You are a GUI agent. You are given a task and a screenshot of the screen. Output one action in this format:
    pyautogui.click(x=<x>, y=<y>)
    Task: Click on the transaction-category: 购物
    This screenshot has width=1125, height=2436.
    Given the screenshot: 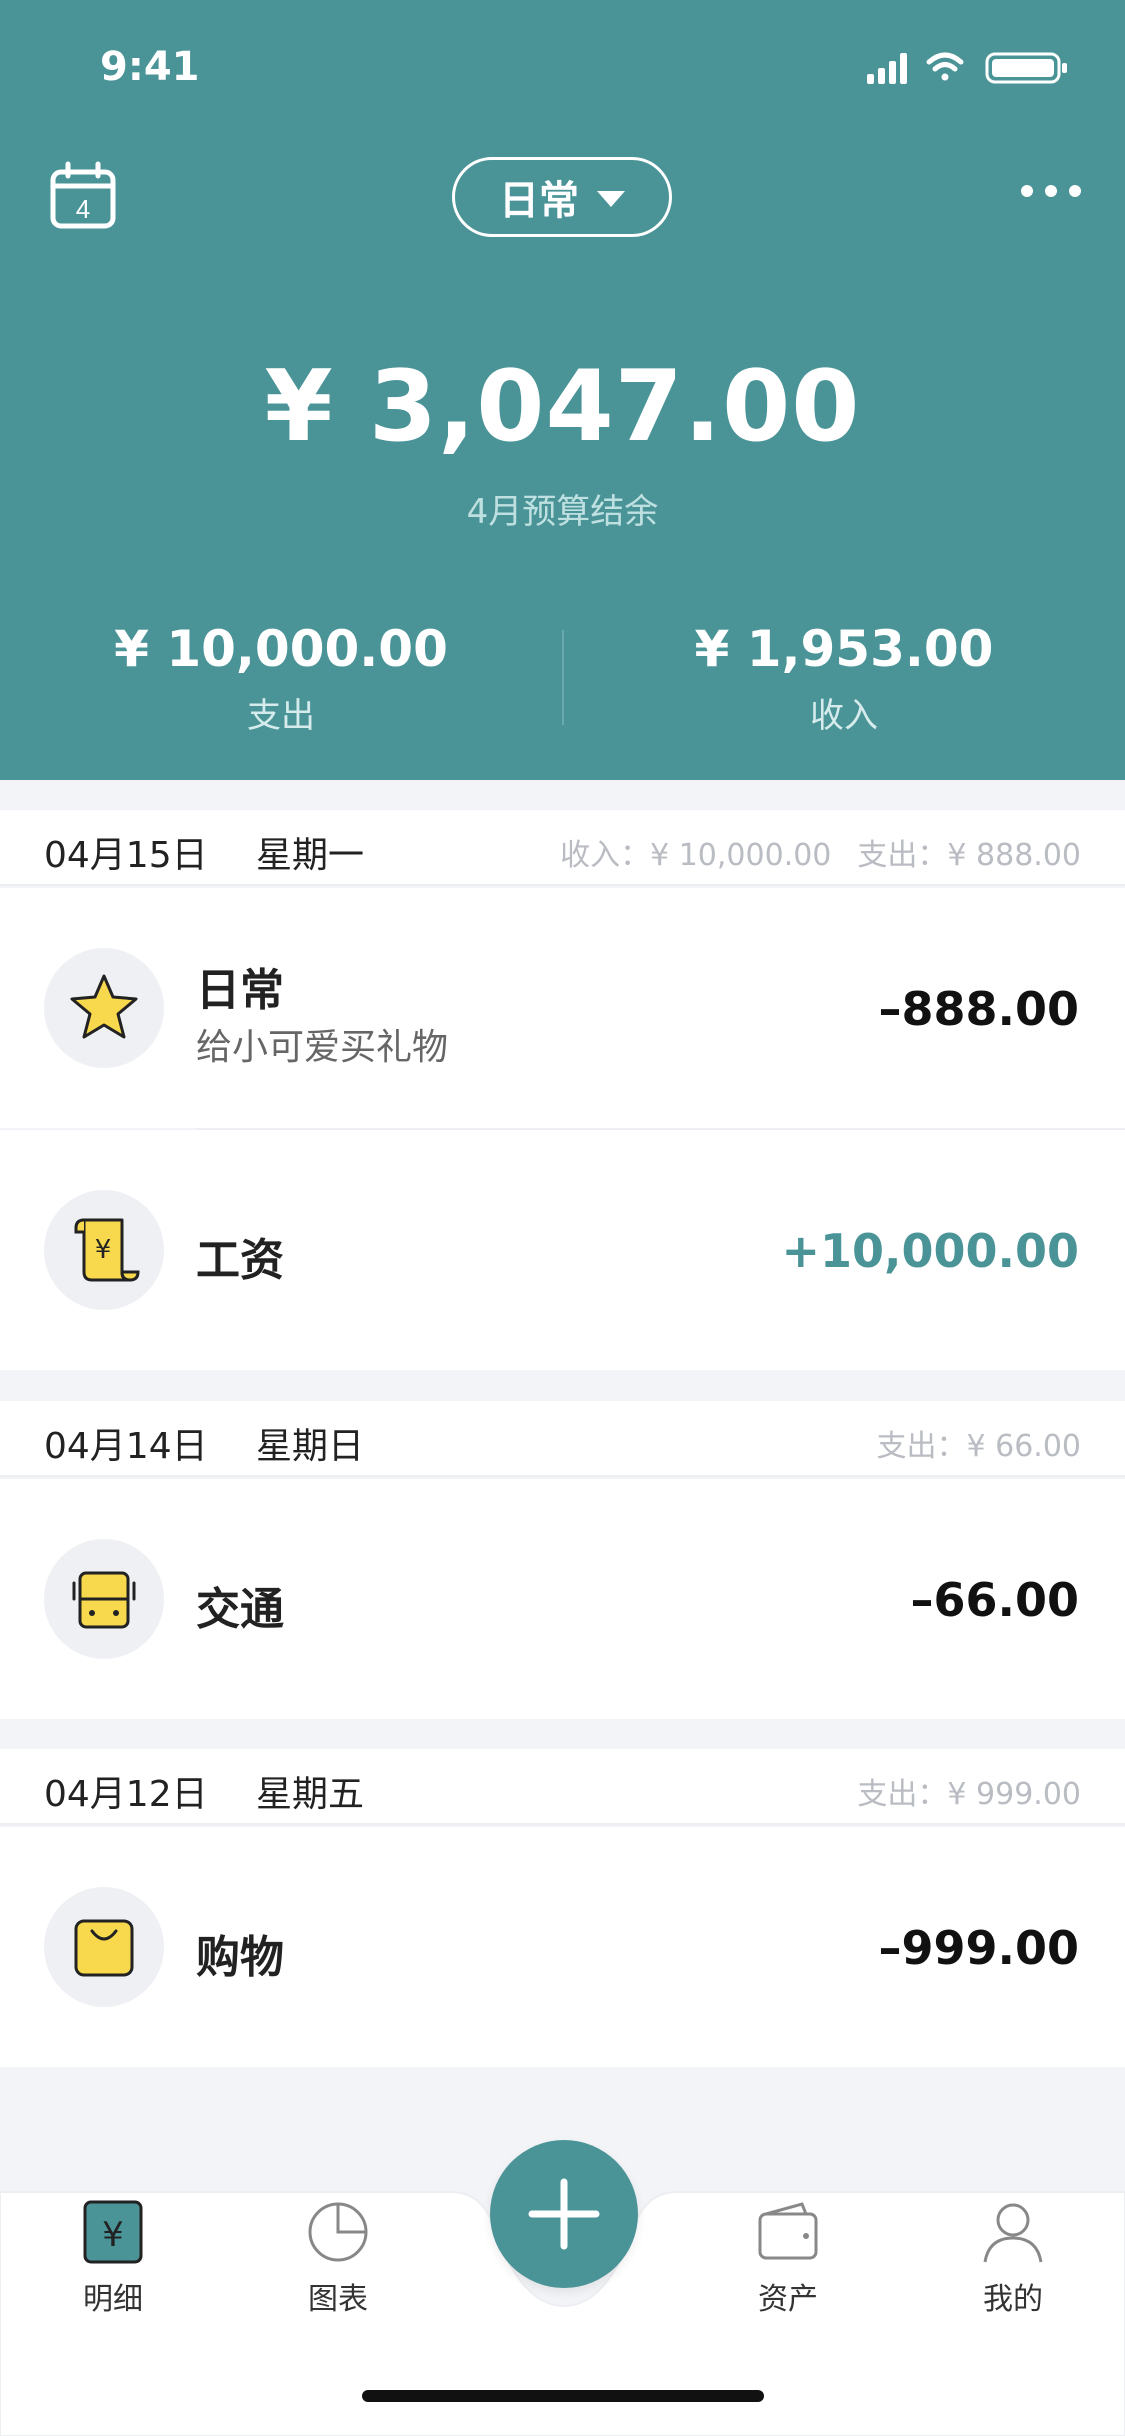 What is the action you would take?
    pyautogui.click(x=240, y=1957)
    